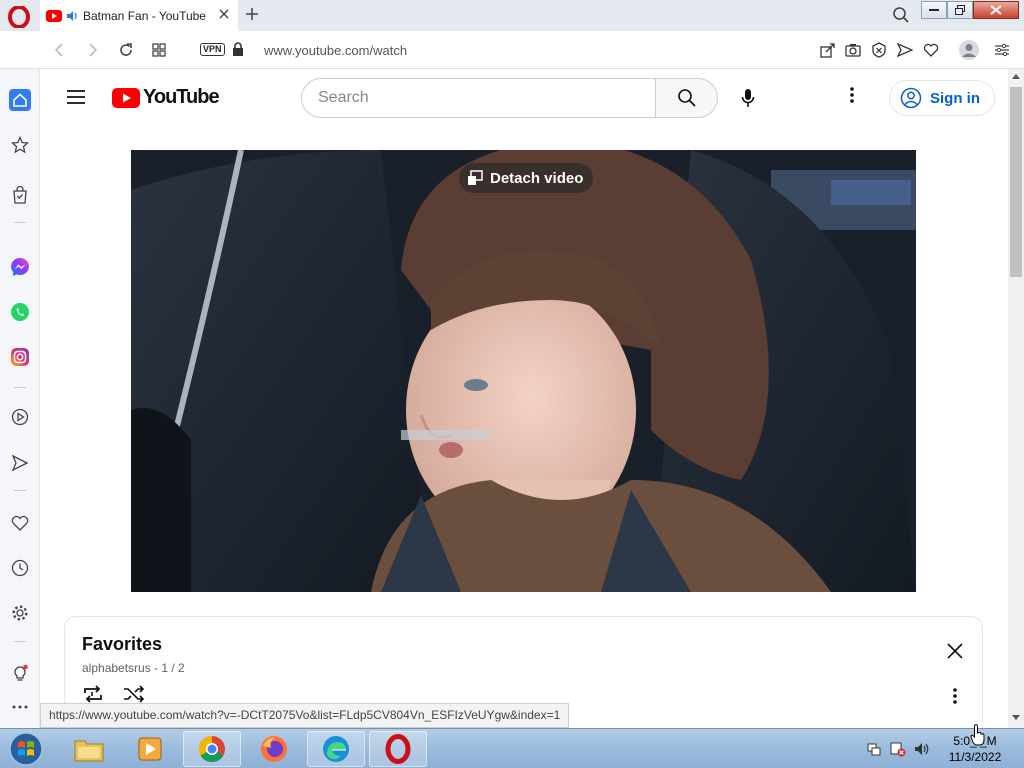  I want to click on taskbar-firefox, so click(274, 749).